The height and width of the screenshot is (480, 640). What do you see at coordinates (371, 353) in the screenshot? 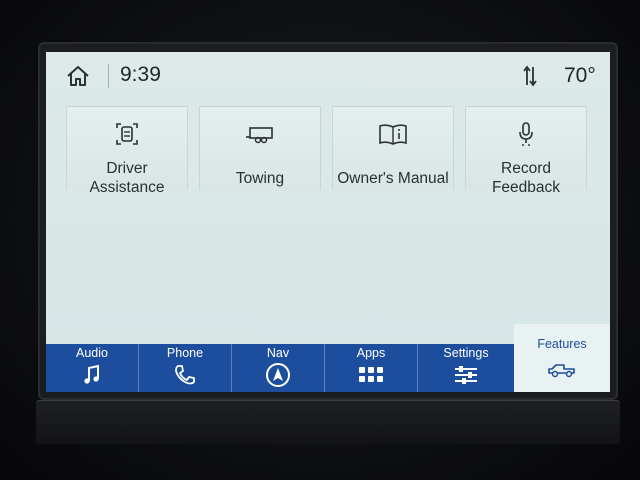
I see `nav-label: Apps` at bounding box center [371, 353].